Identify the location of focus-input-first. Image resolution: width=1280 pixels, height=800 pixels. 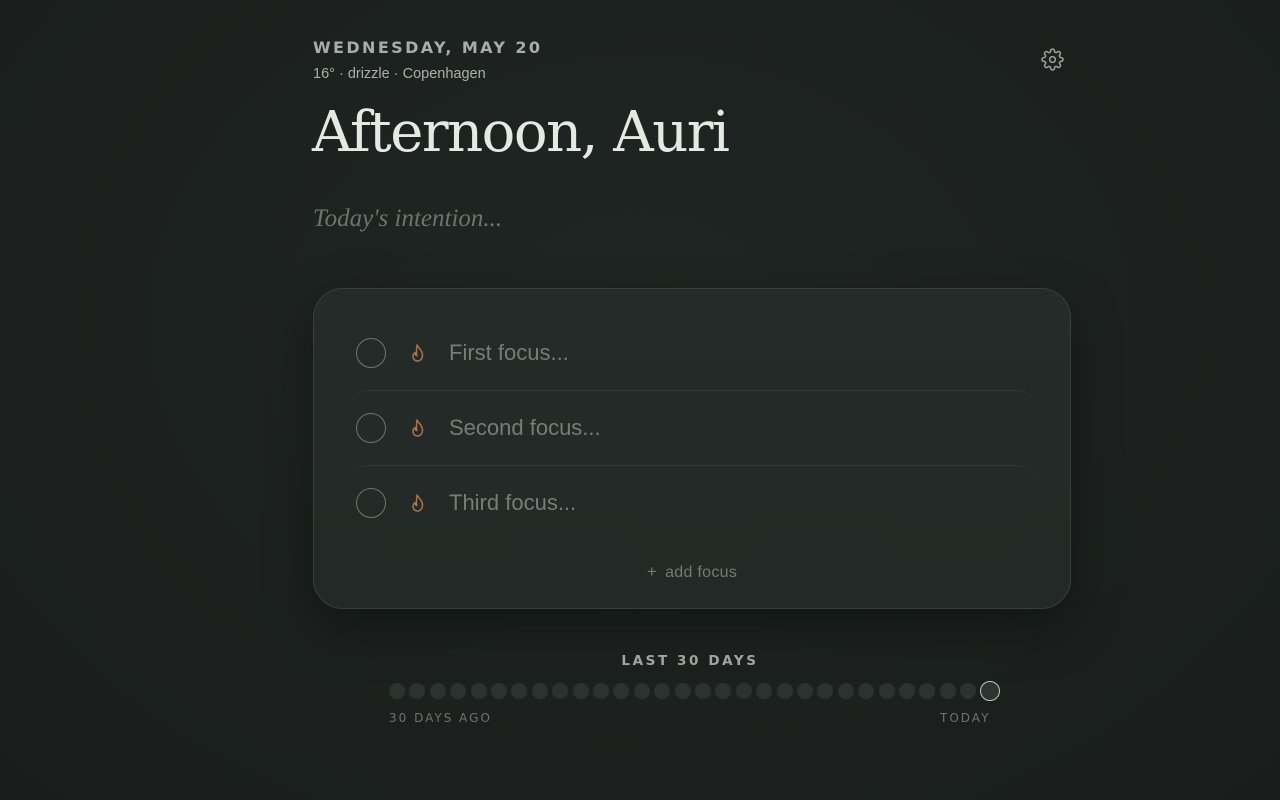
(729, 352).